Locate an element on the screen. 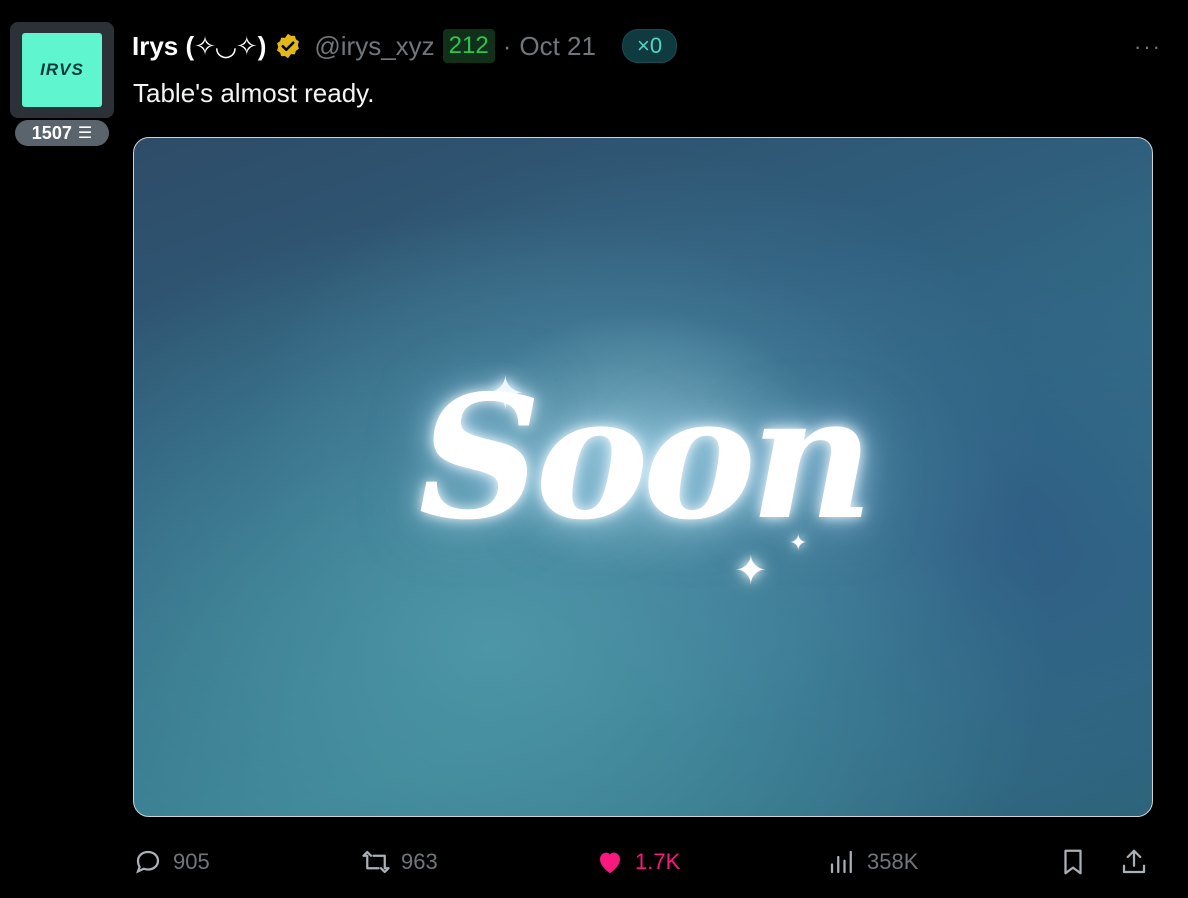 The image size is (1188, 898). reply-button: 905 is located at coordinates (171, 862).